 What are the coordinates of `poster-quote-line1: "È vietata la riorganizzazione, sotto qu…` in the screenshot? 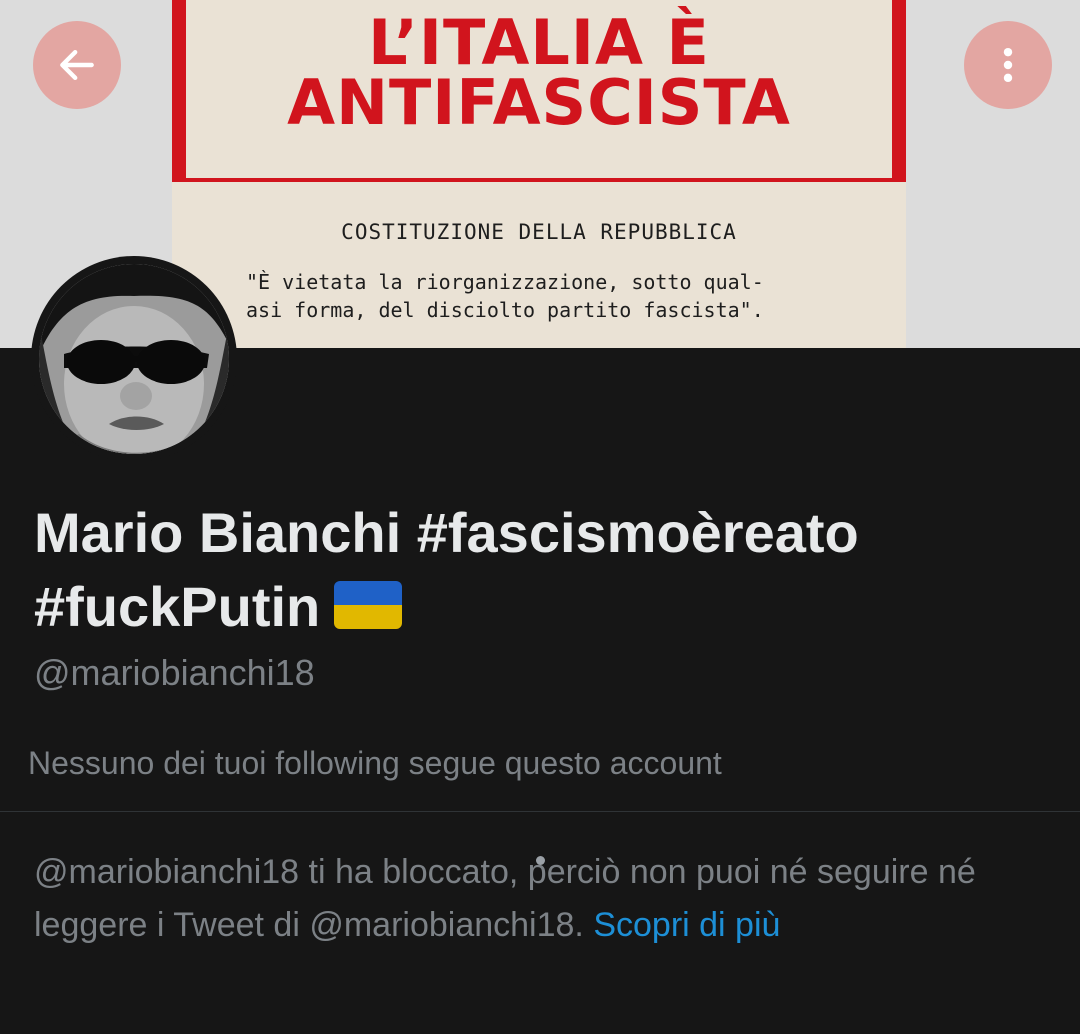 It's located at (505, 282).